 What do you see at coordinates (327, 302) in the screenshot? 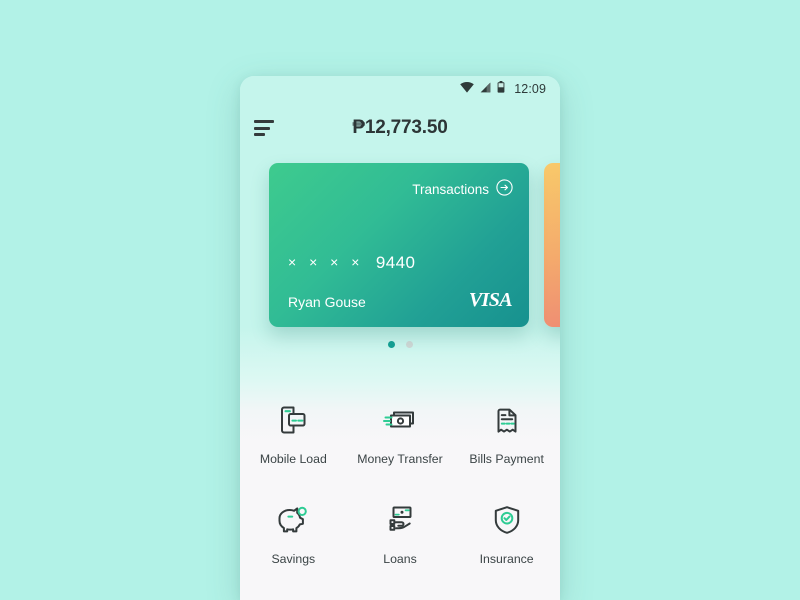
I see `card-holder-name: Ryan Gouse` at bounding box center [327, 302].